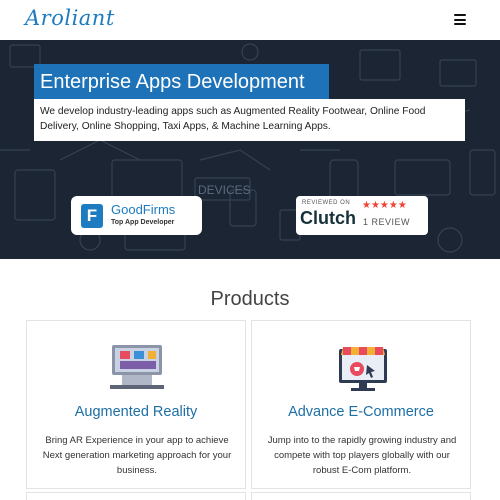 This screenshot has height=500, width=500. Describe the element at coordinates (361, 412) in the screenshot. I see `product-title: Advance E-Commerce` at that location.